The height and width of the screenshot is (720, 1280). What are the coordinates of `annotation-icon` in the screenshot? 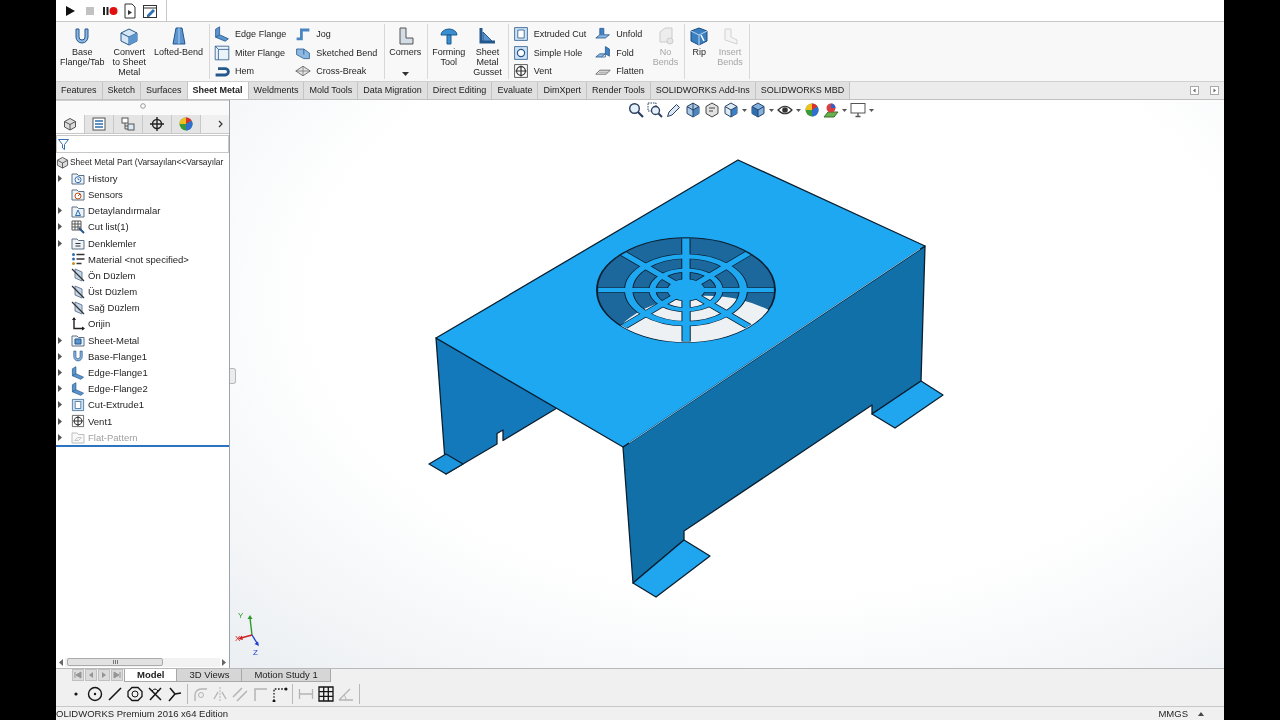 It's located at (712, 110).